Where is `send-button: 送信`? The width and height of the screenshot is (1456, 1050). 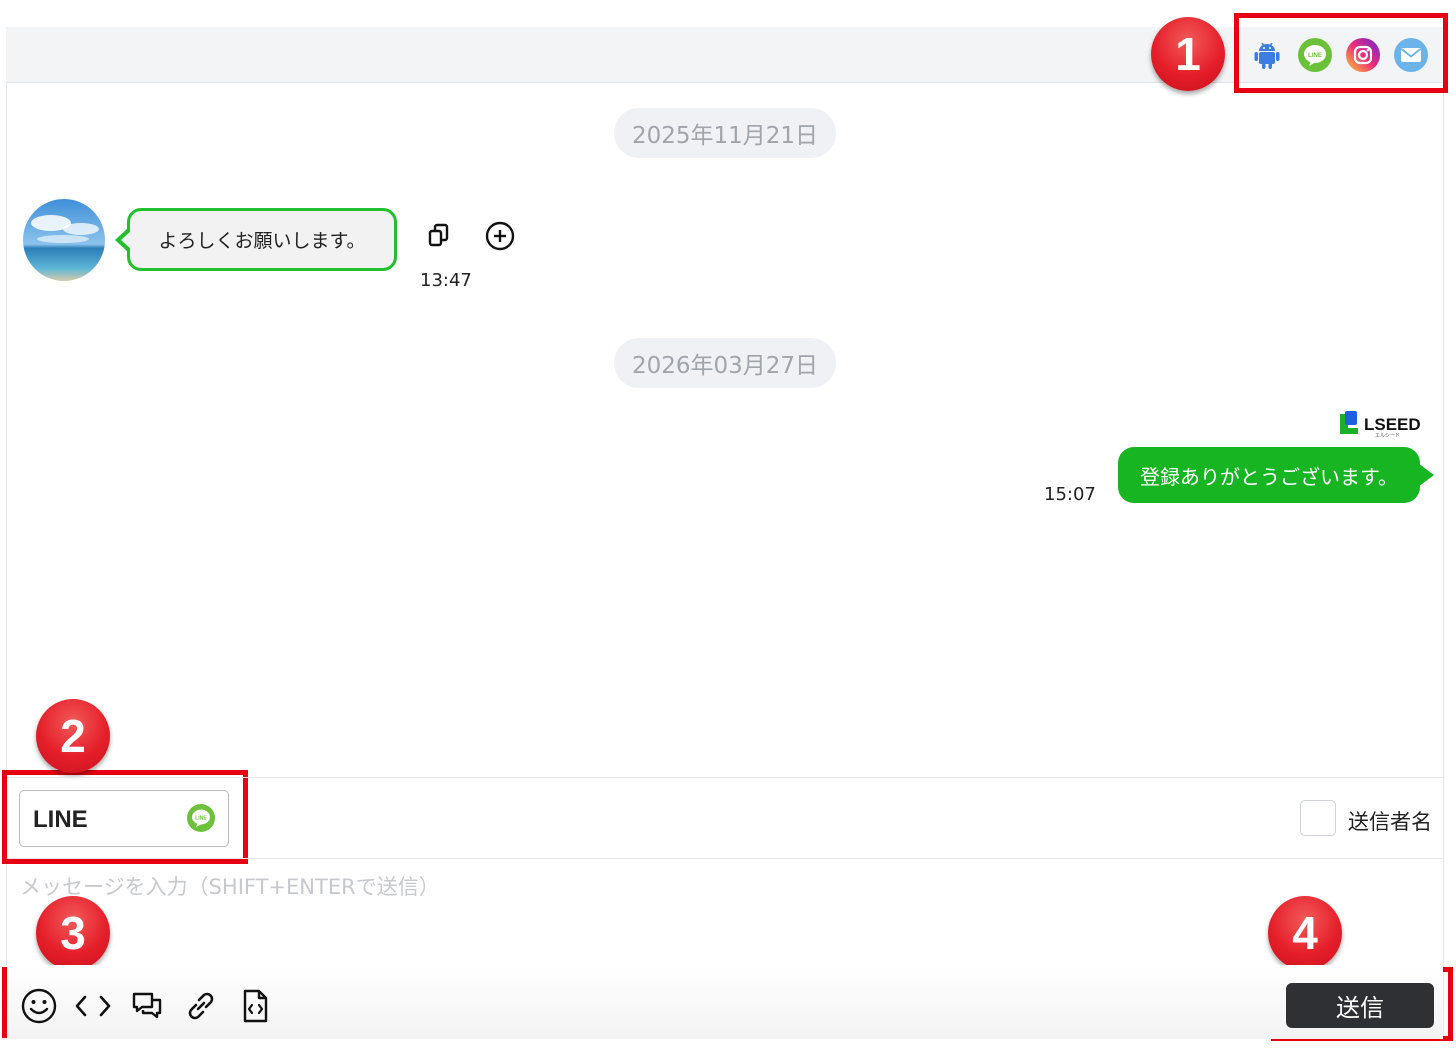
send-button: 送信 is located at coordinates (1360, 1005).